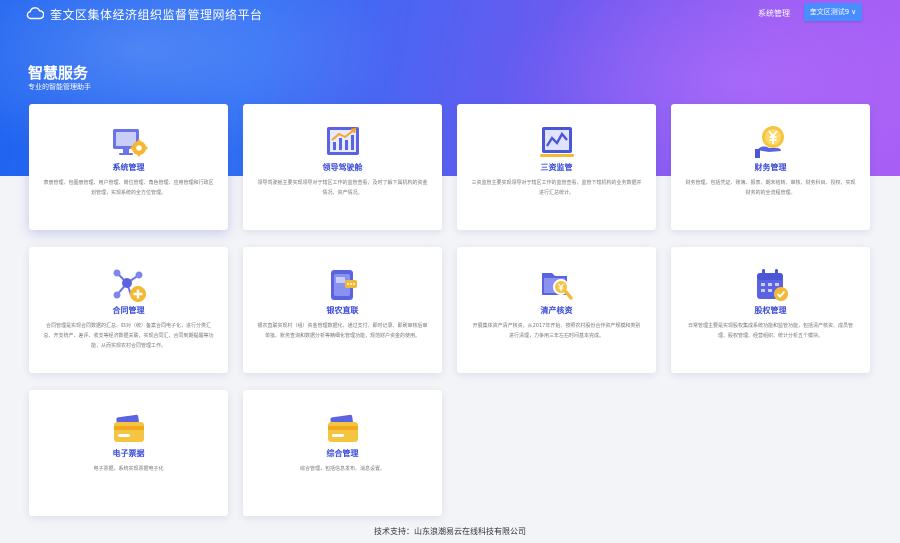  I want to click on card-title: 清产核资, so click(556, 310).